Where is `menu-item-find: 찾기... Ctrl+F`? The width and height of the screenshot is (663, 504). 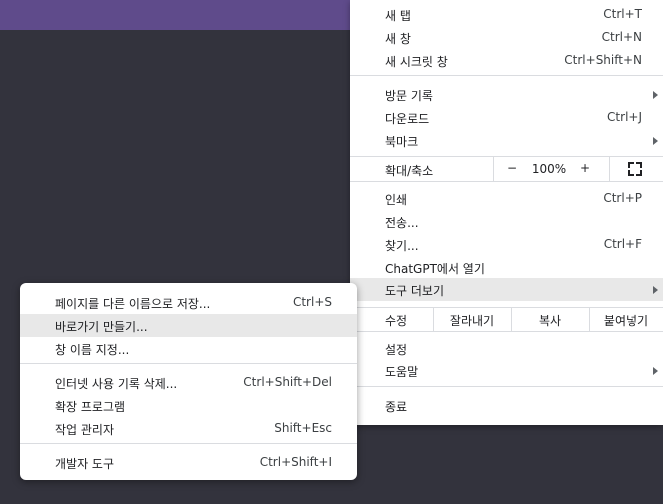
menu-item-find: 찾기... Ctrl+F is located at coordinates (506, 244).